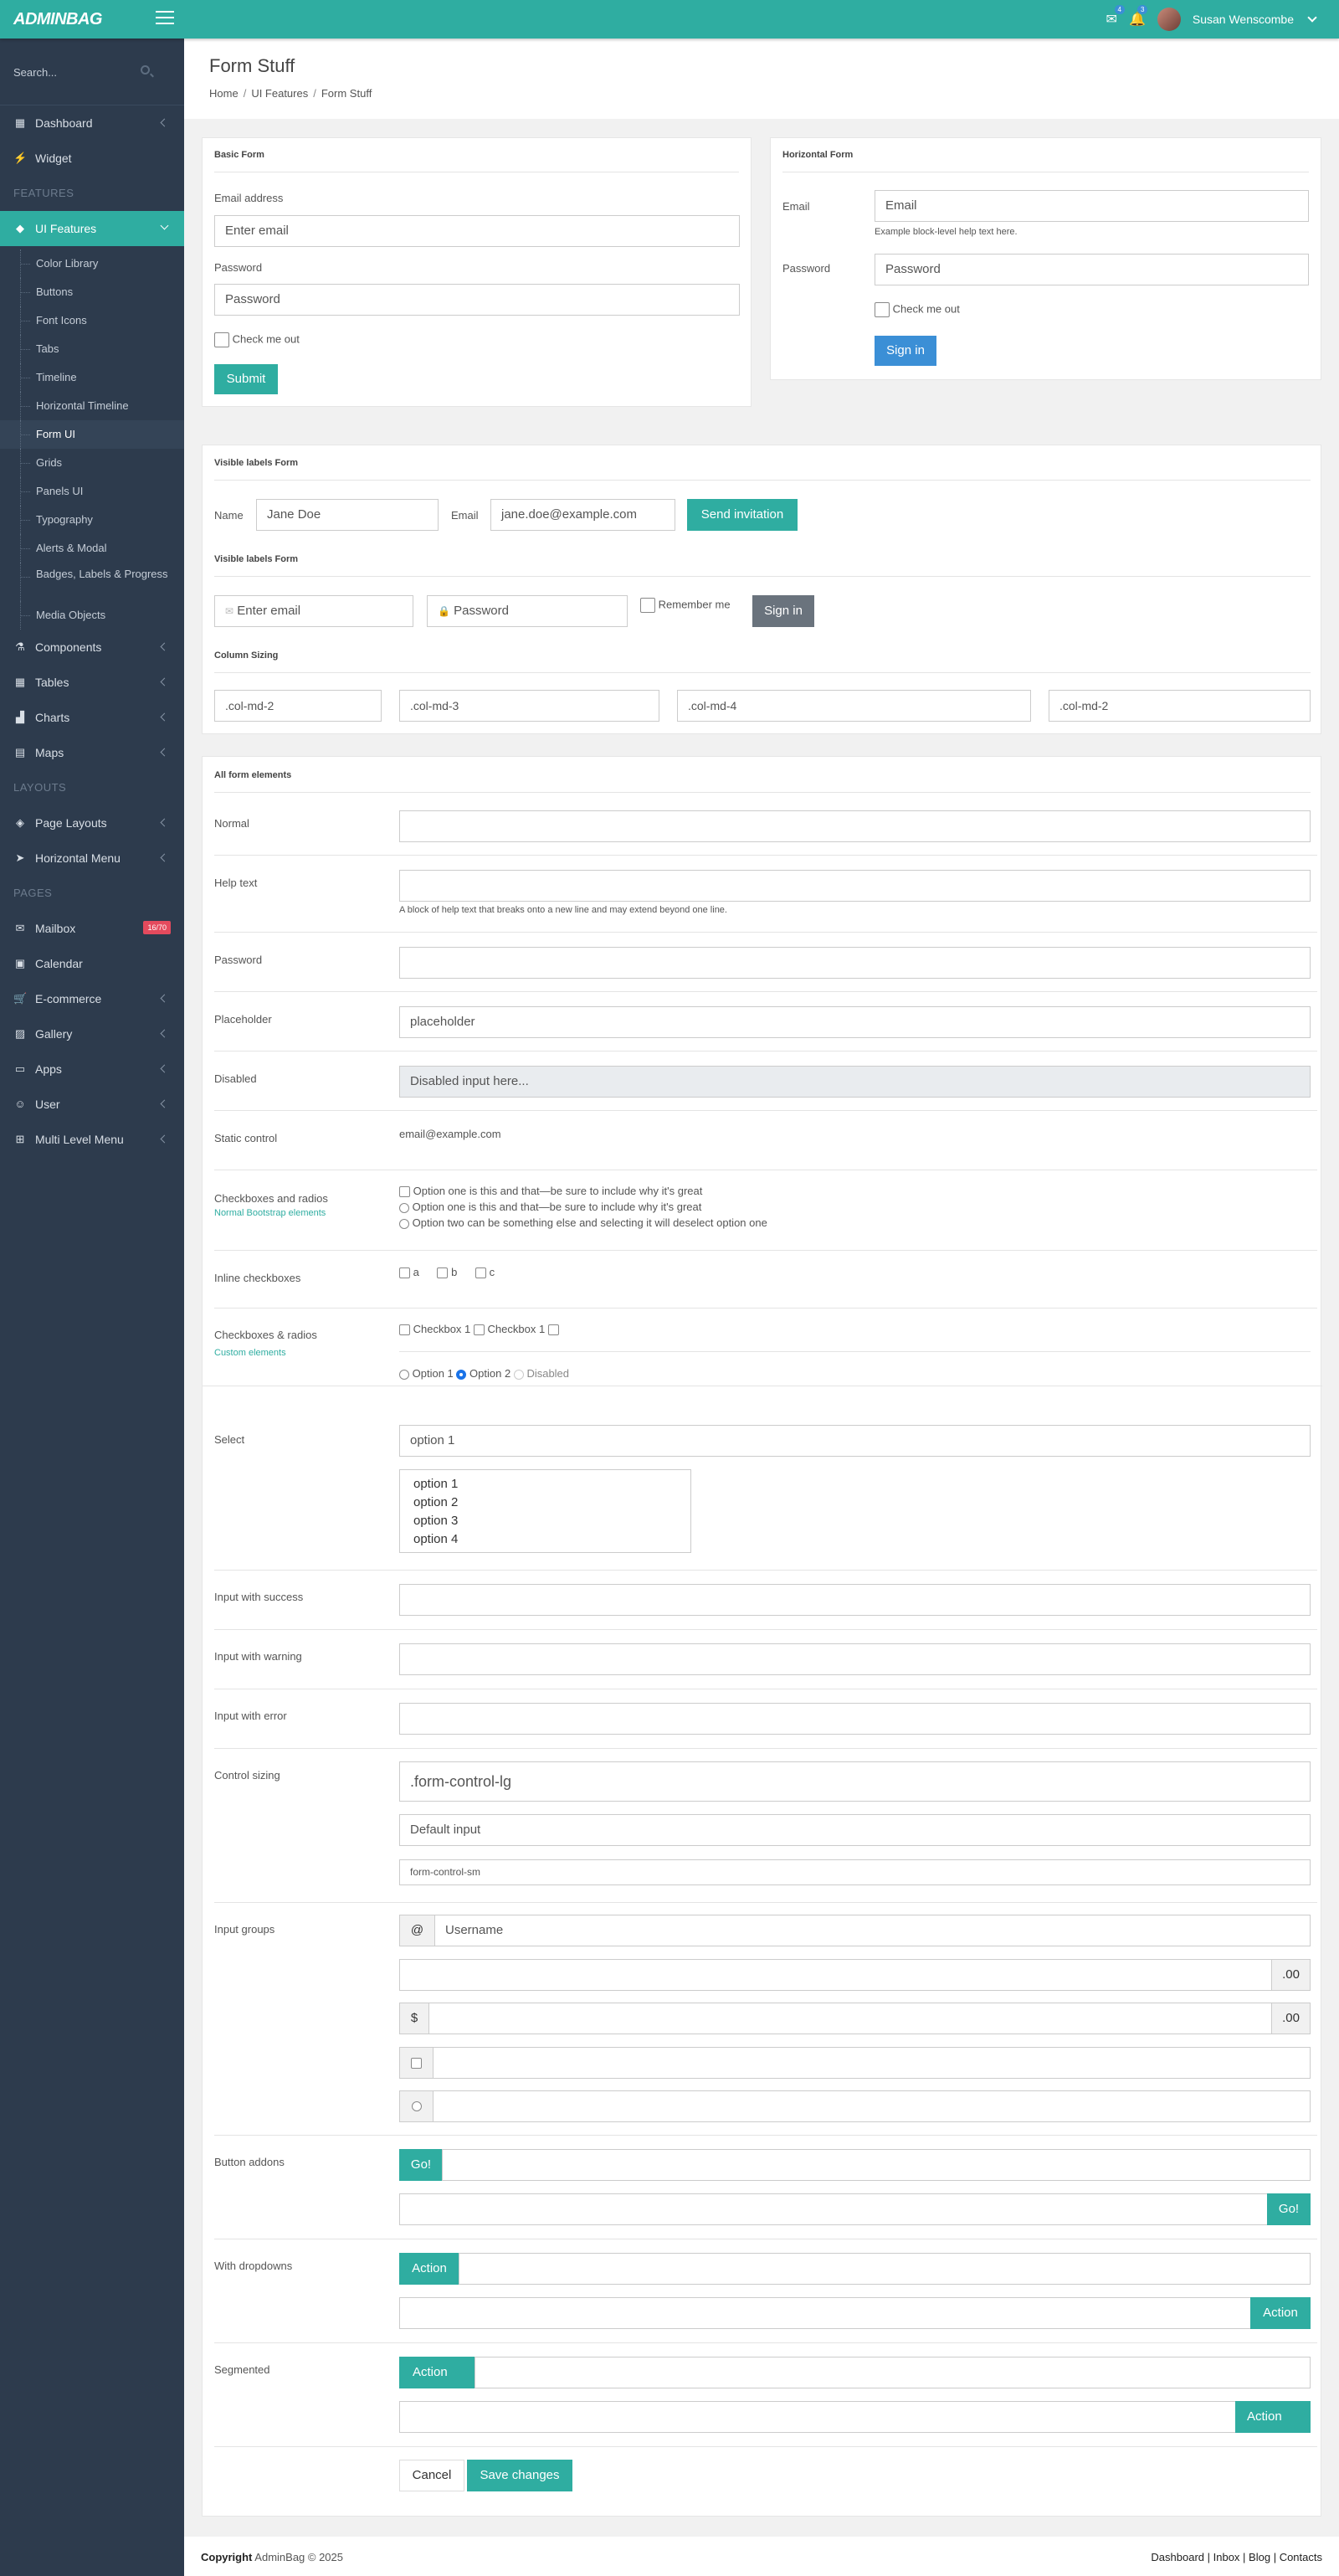 The width and height of the screenshot is (1339, 2576). I want to click on breadcrumb-ui-features: UI Features, so click(279, 94).